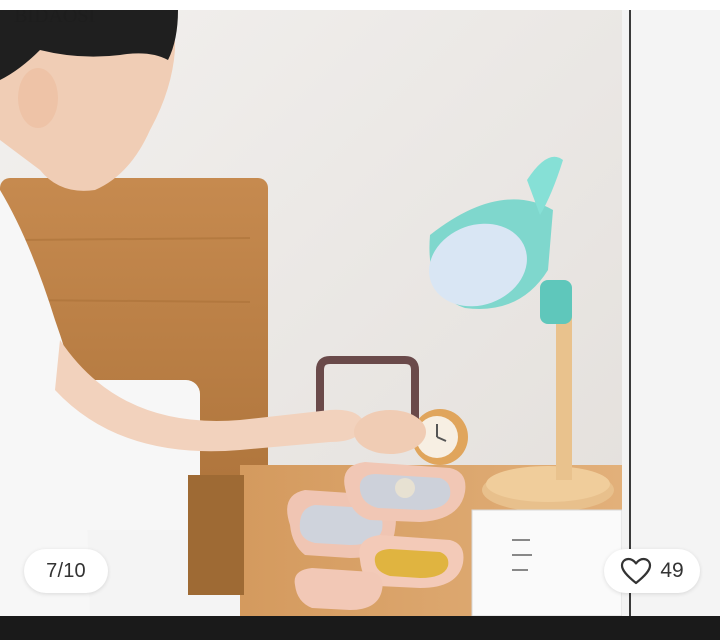 This screenshot has height=640, width=720. Describe the element at coordinates (360, 628) in the screenshot. I see `bottom-bar` at that location.